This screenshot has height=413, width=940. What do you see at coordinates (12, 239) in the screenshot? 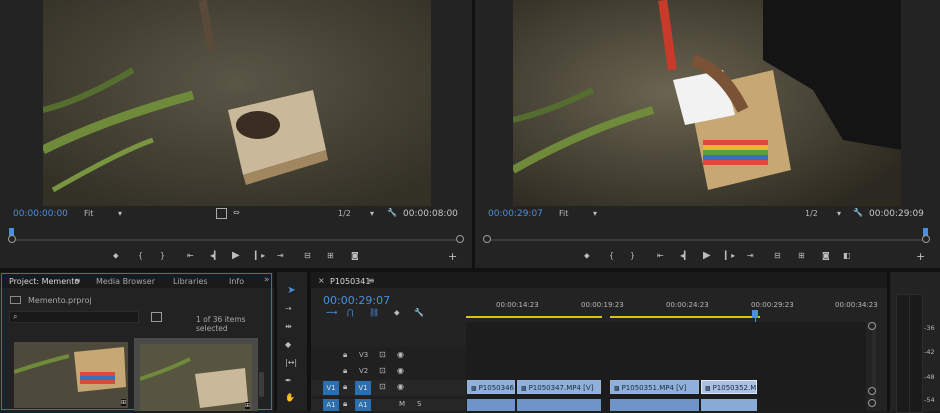
I see `source-zoom-start-handle` at bounding box center [12, 239].